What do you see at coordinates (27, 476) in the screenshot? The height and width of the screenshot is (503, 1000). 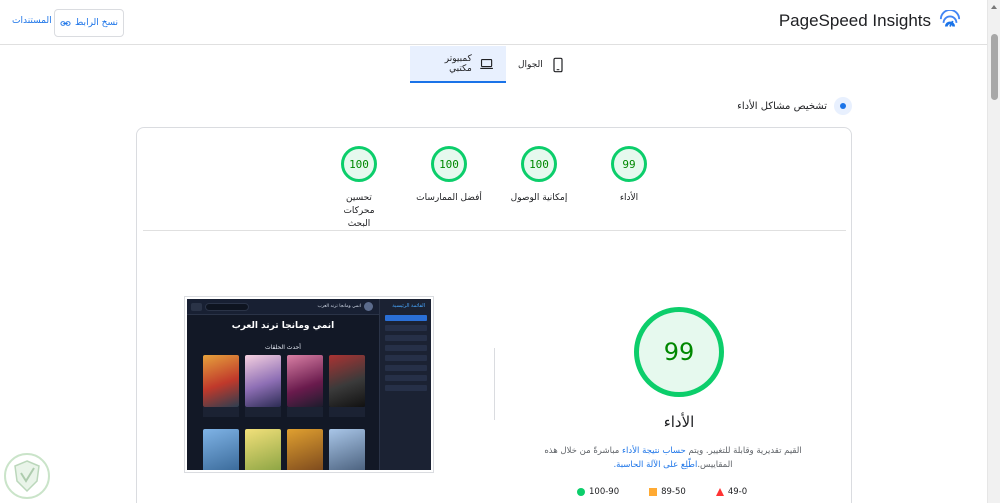 I see `watermark-shield-icon` at bounding box center [27, 476].